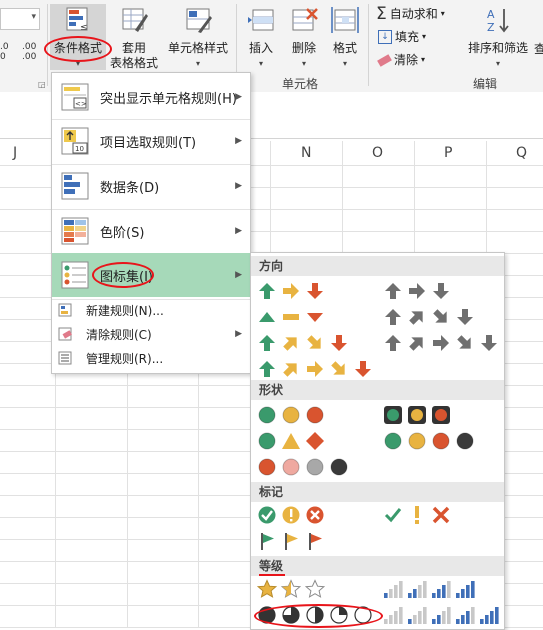  Describe the element at coordinates (133, 48) in the screenshot. I see `format-as-table-label-1: 套用` at that location.